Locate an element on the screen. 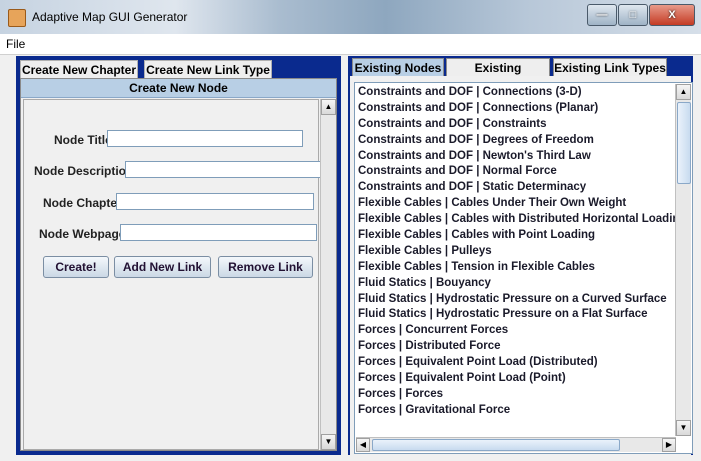 The image size is (701, 461). left-vertical-scrollbar: ▲ ▼ is located at coordinates (328, 274).